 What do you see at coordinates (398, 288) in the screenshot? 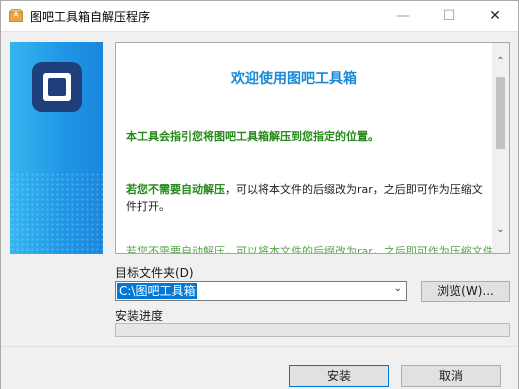
I see `chevron-down-icon: ⌄` at bounding box center [398, 288].